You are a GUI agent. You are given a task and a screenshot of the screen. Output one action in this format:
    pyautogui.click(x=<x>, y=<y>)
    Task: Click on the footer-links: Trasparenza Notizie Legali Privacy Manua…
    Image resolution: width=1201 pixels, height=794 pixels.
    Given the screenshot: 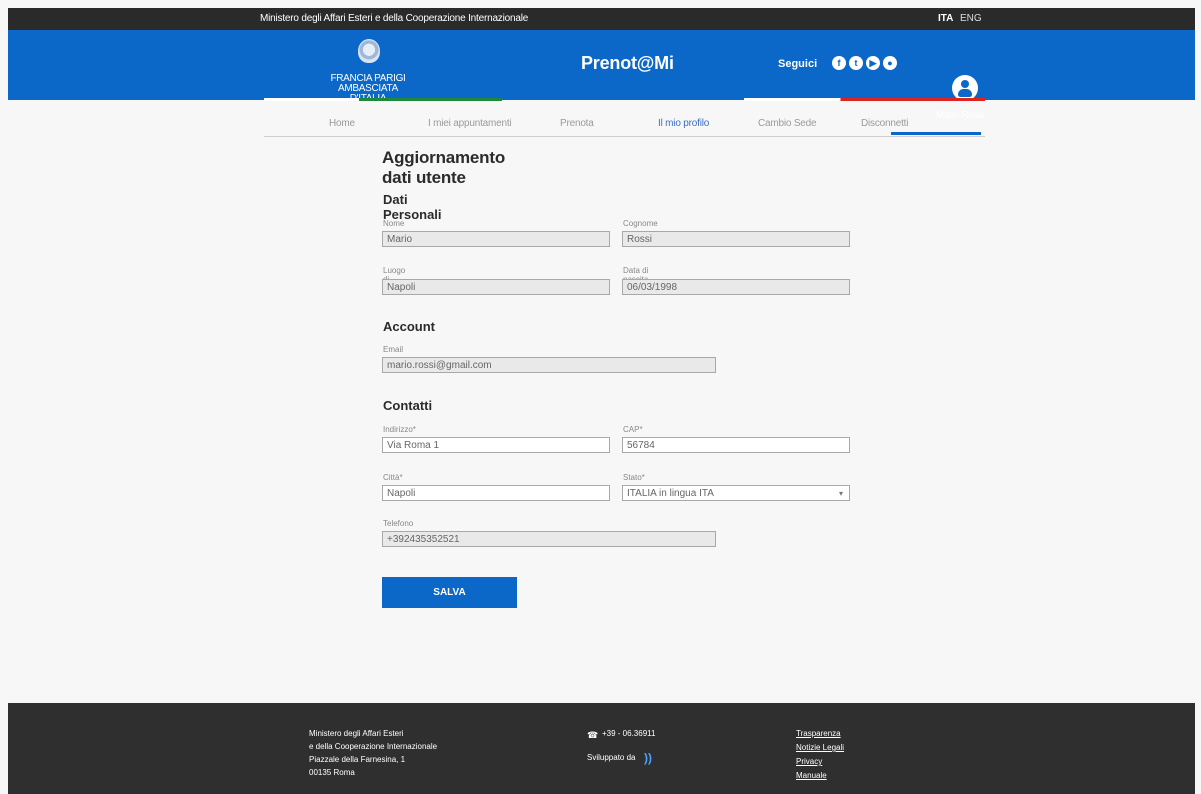 What is the action you would take?
    pyautogui.click(x=820, y=755)
    